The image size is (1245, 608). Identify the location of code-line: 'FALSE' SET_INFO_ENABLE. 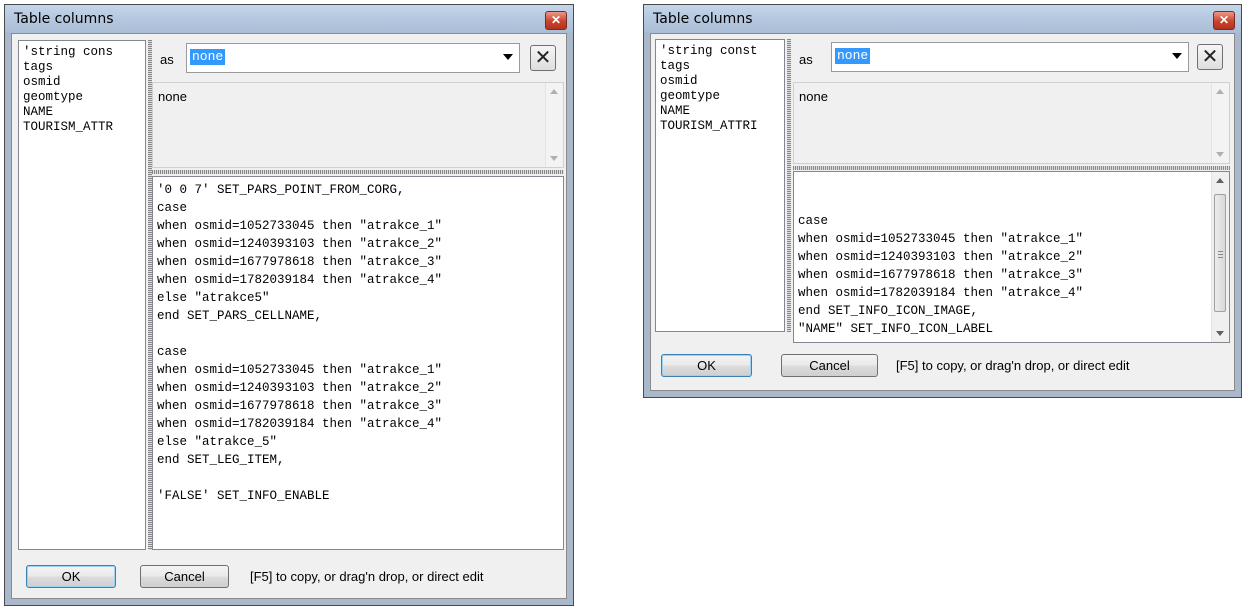
(243, 496).